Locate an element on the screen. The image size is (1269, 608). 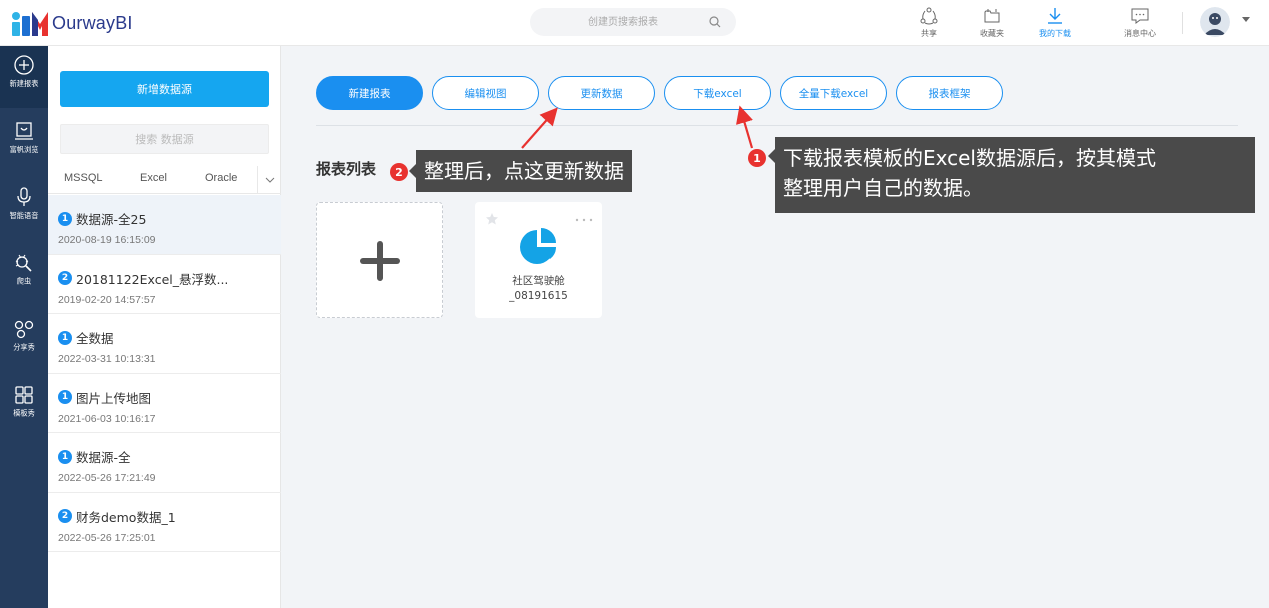
list-item: 1 数据源-全25 2020-08-19 16:15:09 is located at coordinates (164, 225).